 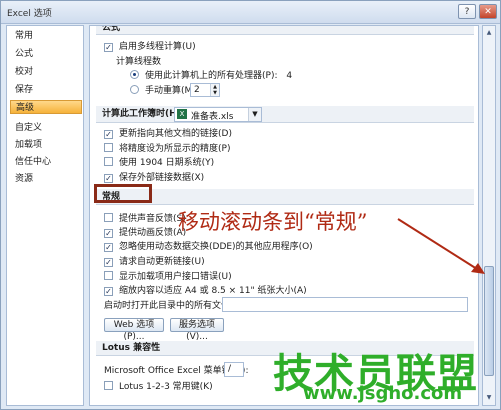 I want to click on scale-a4-checkbox: ✓ 缩放内容以适应 A4 或 8.5 × 11" 纸张大小(A), so click(x=205, y=291).